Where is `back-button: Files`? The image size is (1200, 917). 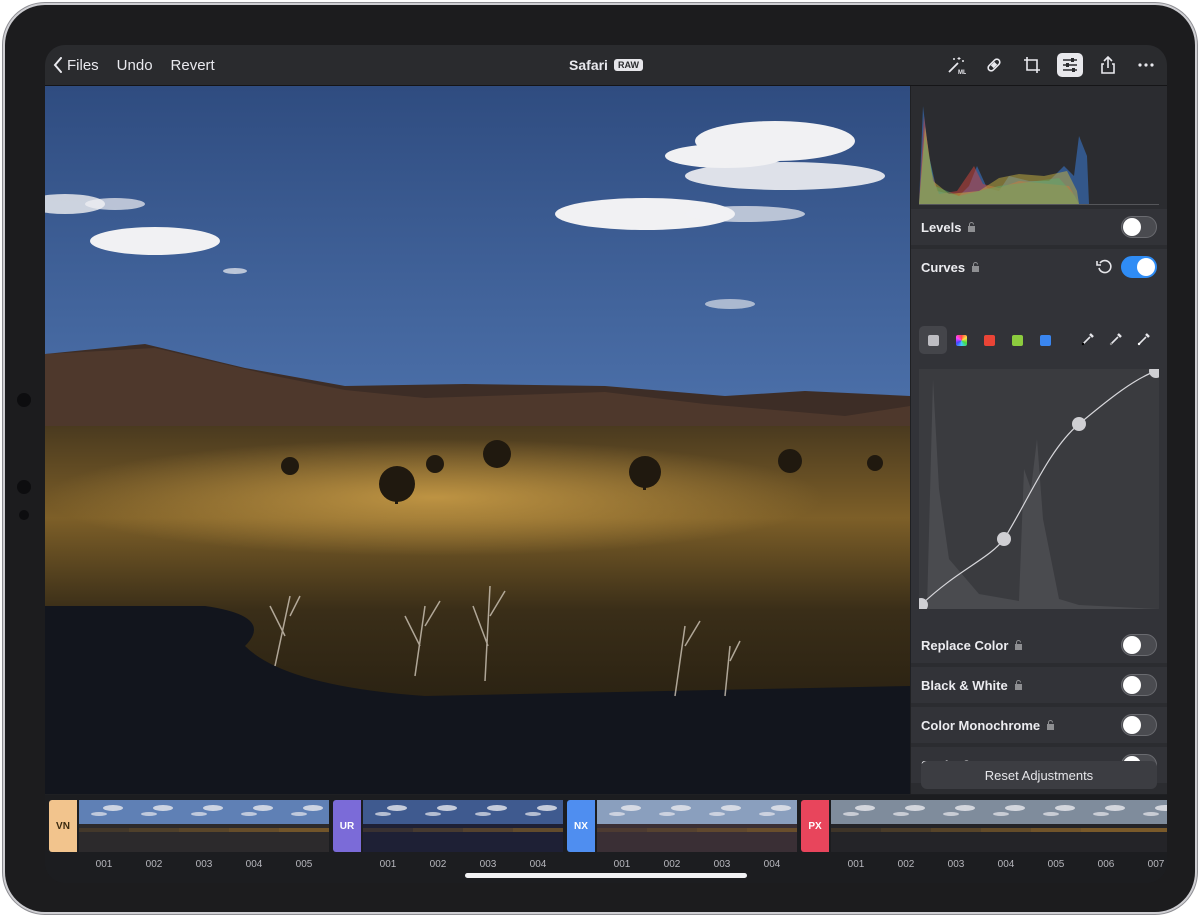
back-button: Files is located at coordinates (76, 65).